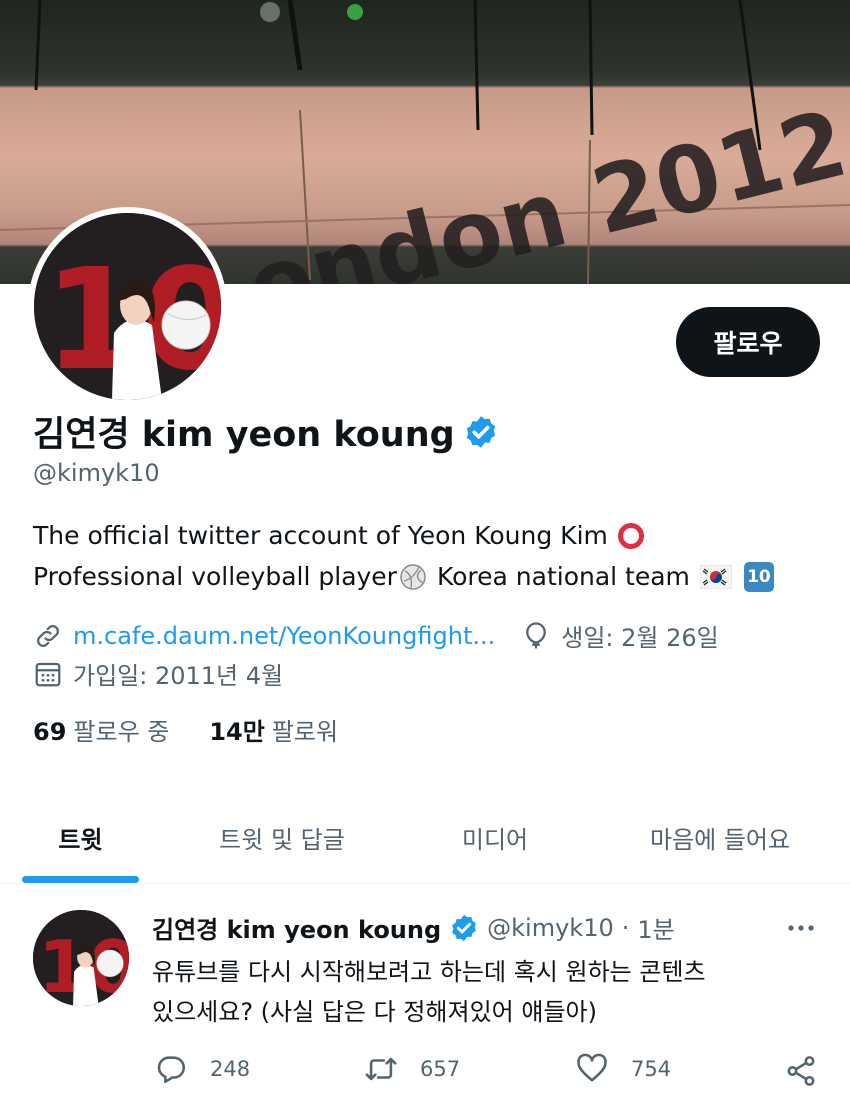 Image resolution: width=850 pixels, height=1105 pixels. Describe the element at coordinates (720, 837) in the screenshot. I see `tab-likes: 마음에 들어요` at that location.